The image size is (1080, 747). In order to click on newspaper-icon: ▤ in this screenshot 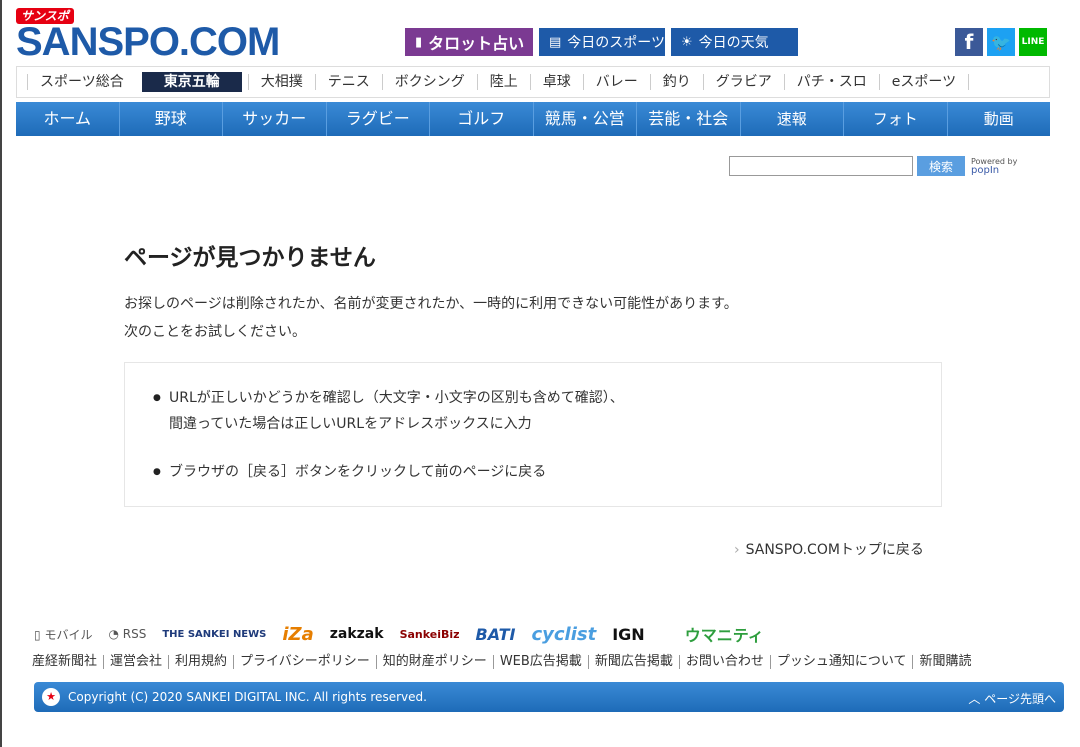, I will do `click(555, 42)`.